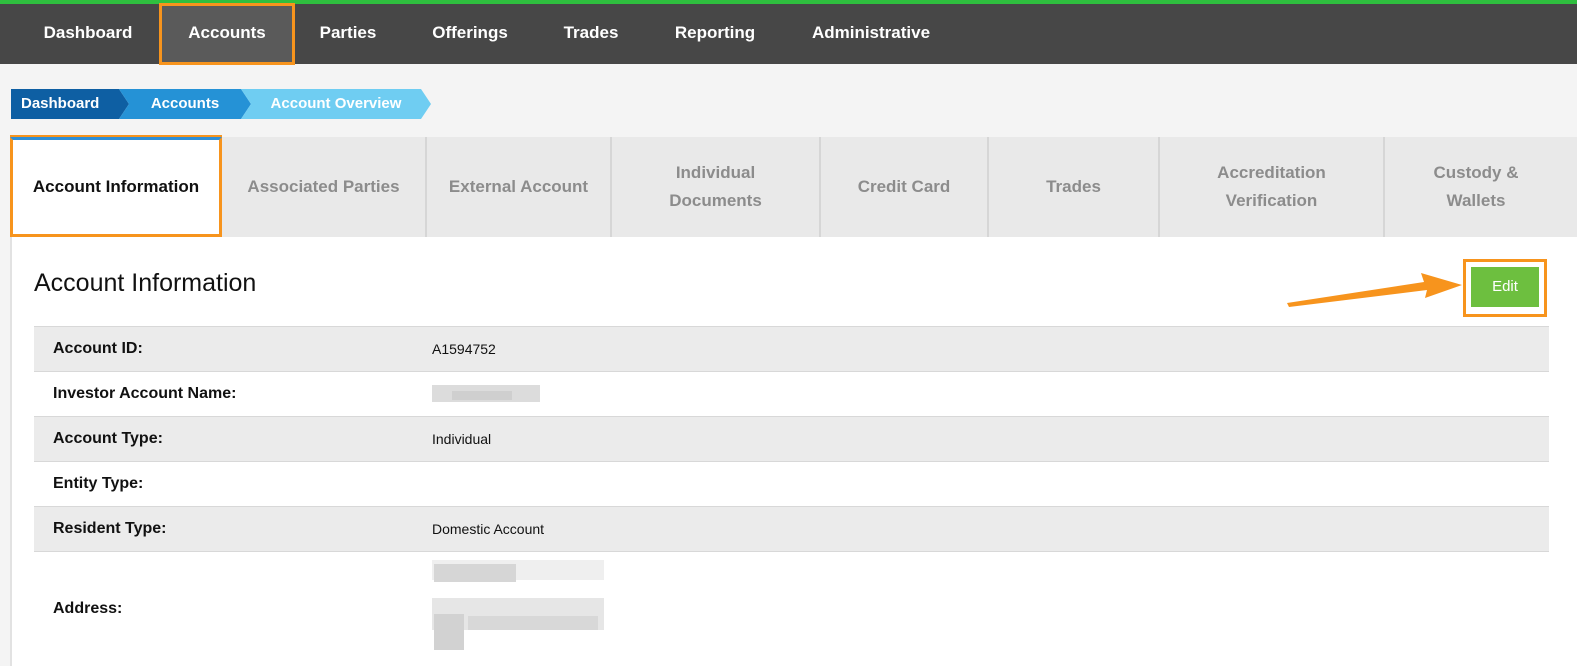 This screenshot has height=666, width=1577. Describe the element at coordinates (464, 349) in the screenshot. I see `field-value: A1594752` at that location.